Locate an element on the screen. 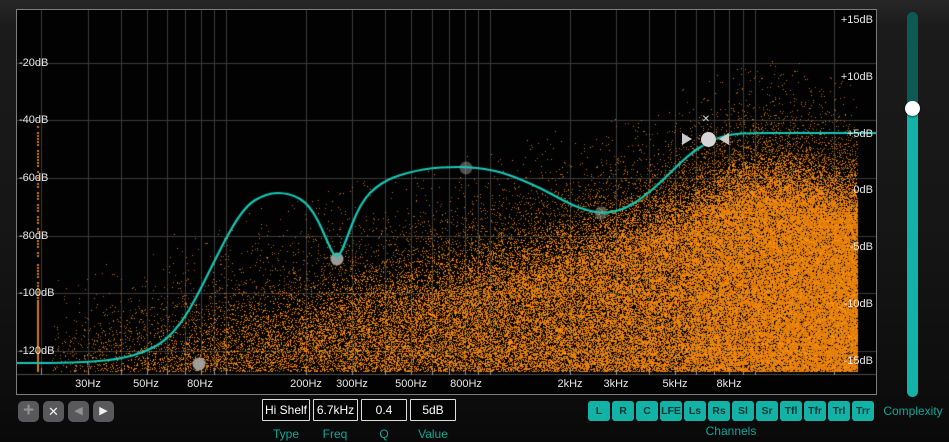 The height and width of the screenshot is (442, 949). next-icon: ▶ is located at coordinates (103, 411).